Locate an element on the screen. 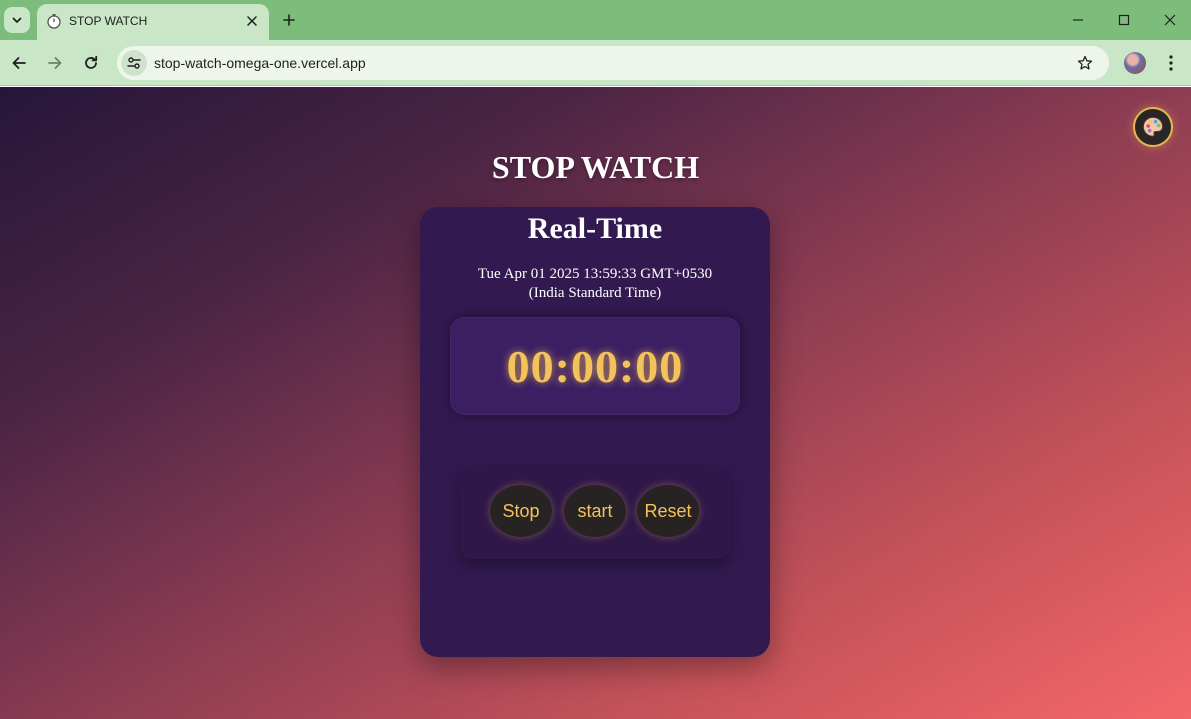 The image size is (1191, 719). bookmark-button is located at coordinates (1085, 63).